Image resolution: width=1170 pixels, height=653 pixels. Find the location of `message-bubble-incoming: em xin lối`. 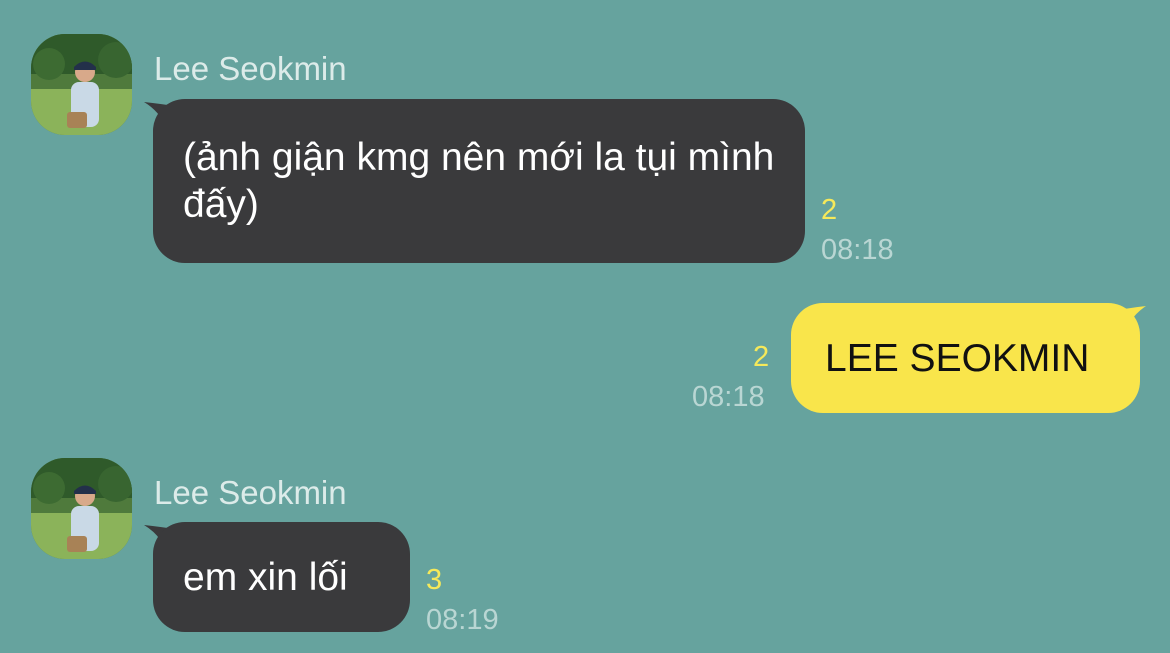

message-bubble-incoming: em xin lối is located at coordinates (281, 577).